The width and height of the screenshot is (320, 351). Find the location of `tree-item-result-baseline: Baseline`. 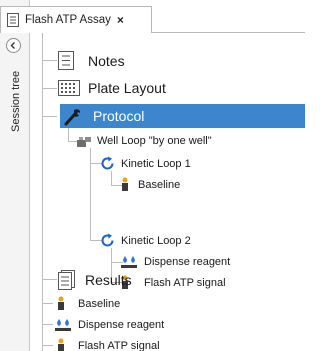

tree-item-result-baseline: Baseline is located at coordinates (88, 303).